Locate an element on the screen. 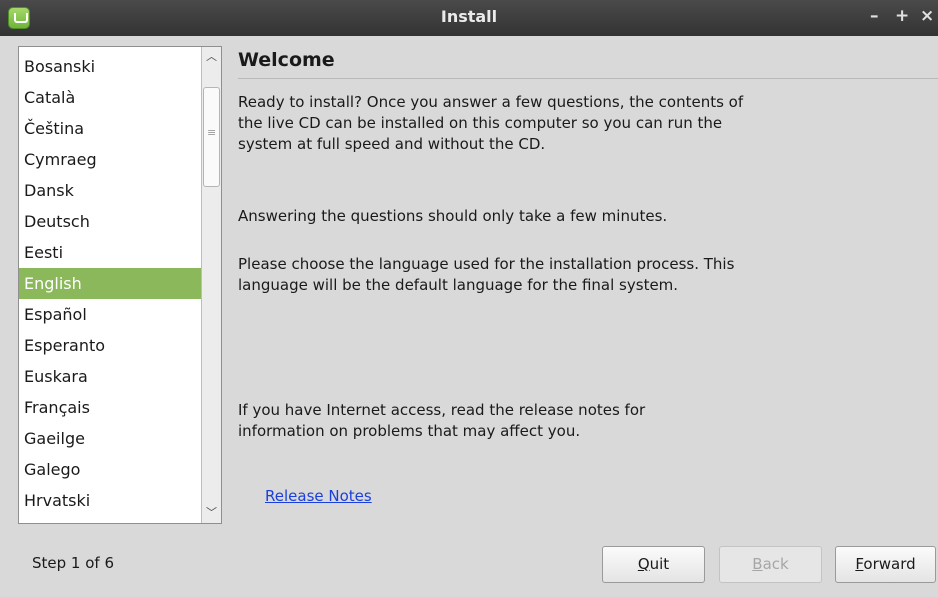  language-item: Esperanto is located at coordinates (110, 345).